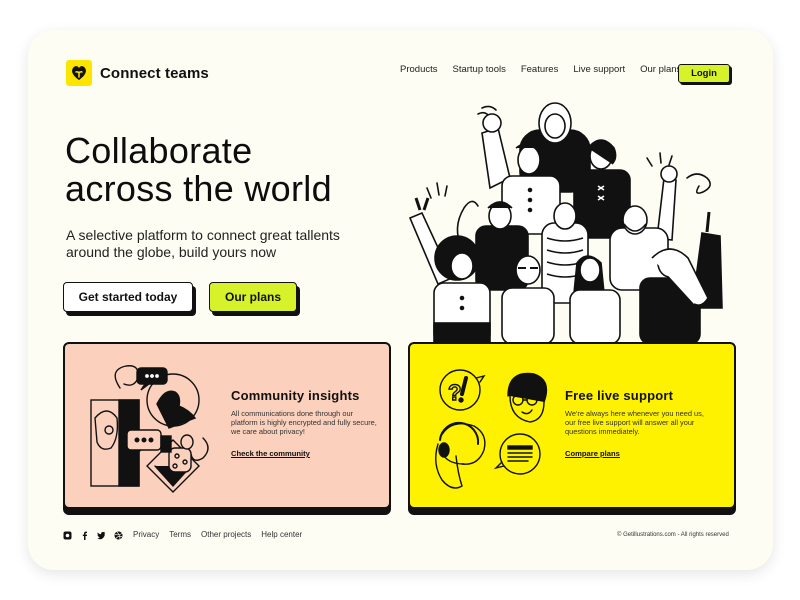 This screenshot has height=600, width=800. What do you see at coordinates (704, 73) in the screenshot?
I see `login-button: Login` at bounding box center [704, 73].